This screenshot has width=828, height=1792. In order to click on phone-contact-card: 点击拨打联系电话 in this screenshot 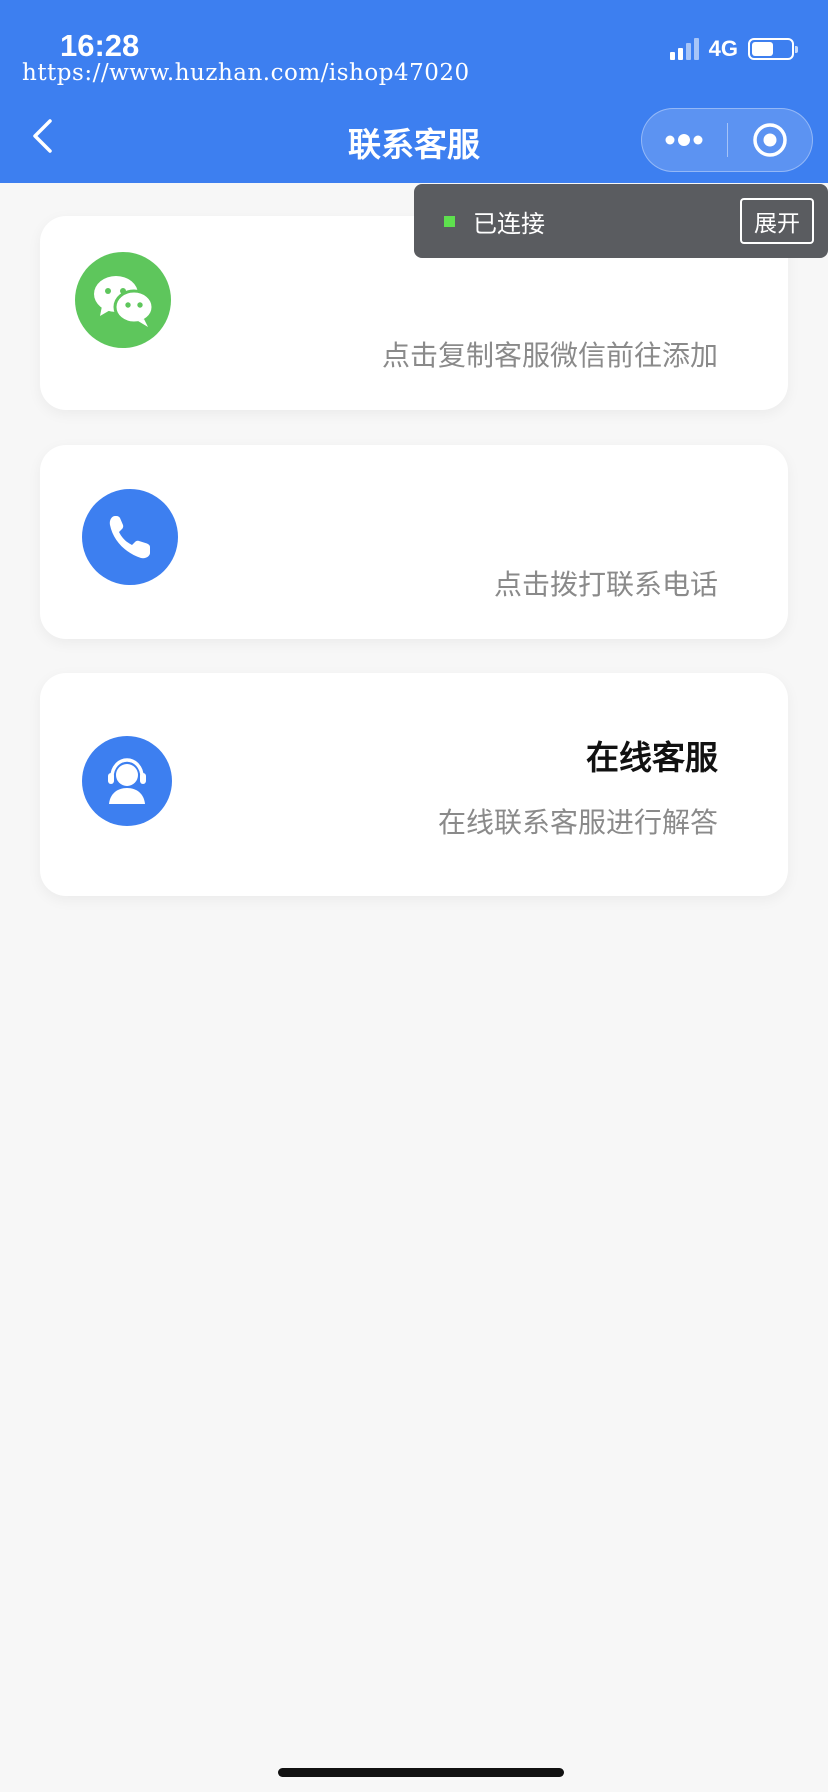, I will do `click(414, 542)`.